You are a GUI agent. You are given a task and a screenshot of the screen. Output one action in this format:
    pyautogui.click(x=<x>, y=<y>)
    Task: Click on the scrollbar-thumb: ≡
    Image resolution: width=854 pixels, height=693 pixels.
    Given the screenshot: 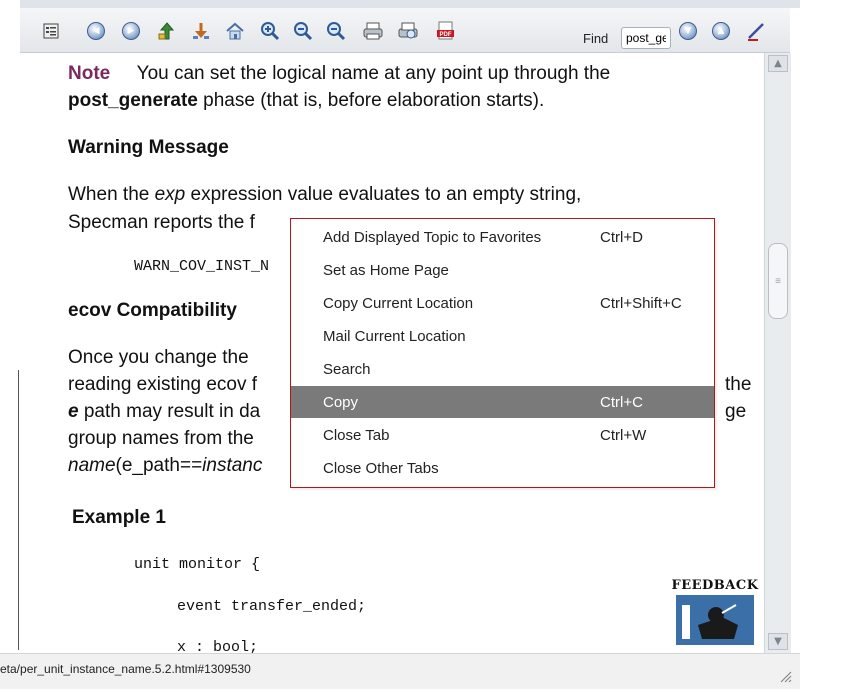 What is the action you would take?
    pyautogui.click(x=778, y=281)
    